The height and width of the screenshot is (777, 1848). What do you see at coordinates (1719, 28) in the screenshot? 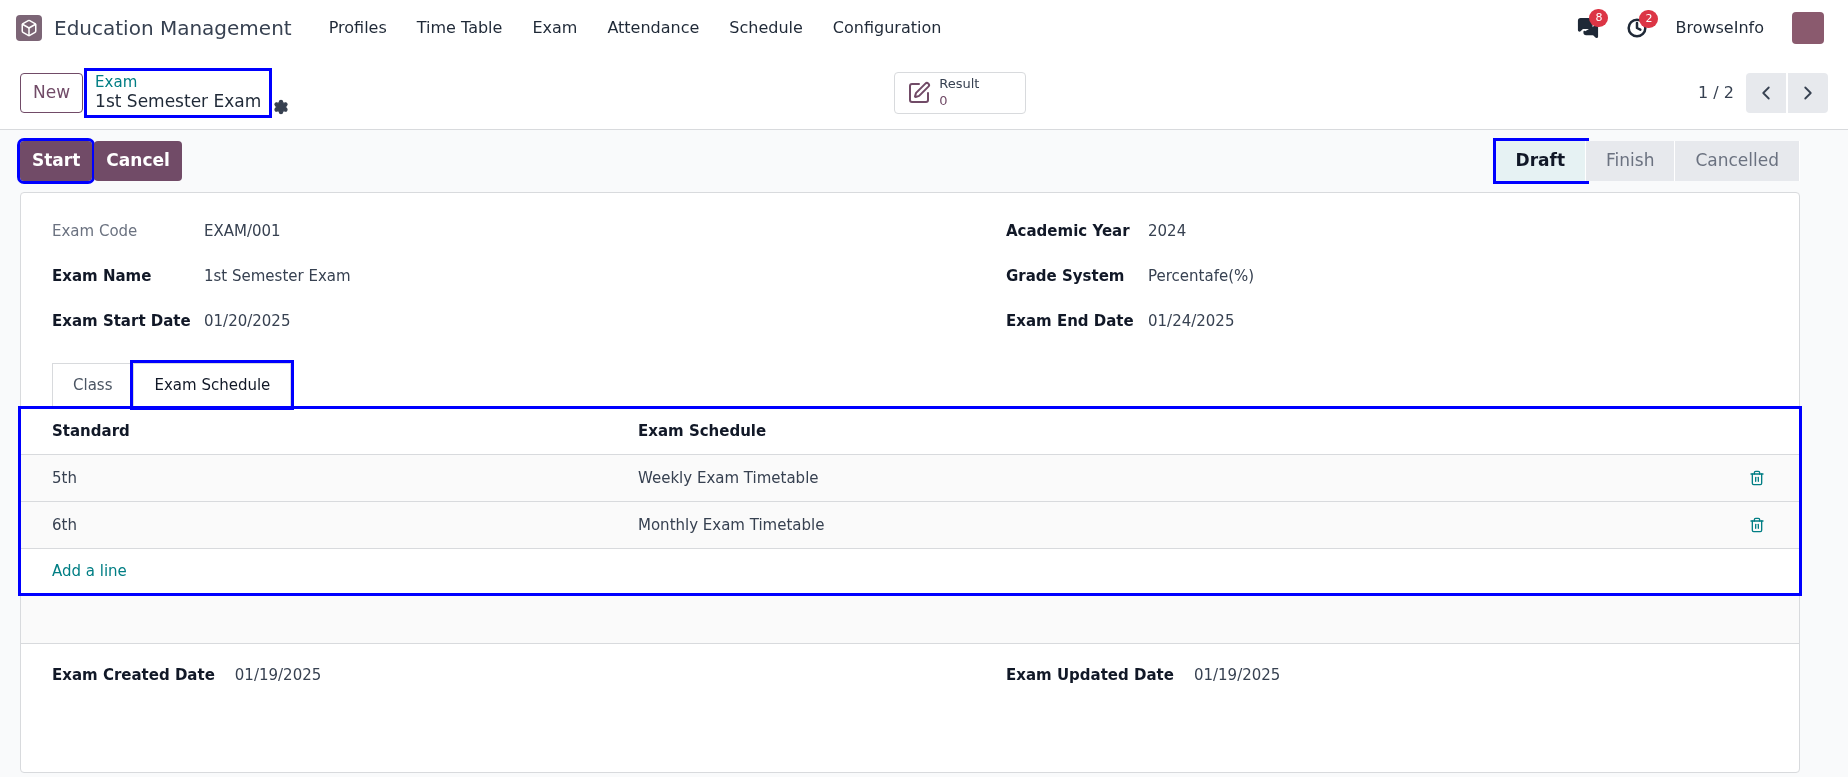
I see `user-name: BrowseInfo` at bounding box center [1719, 28].